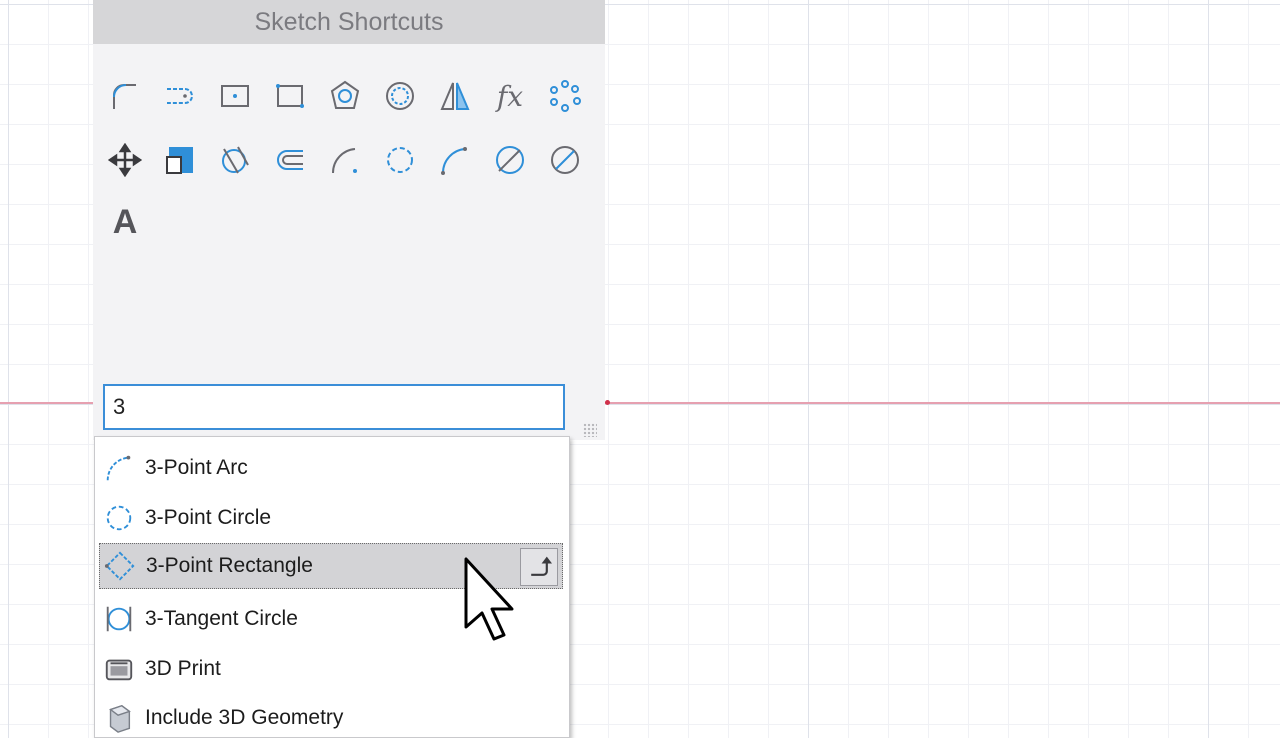 This screenshot has width=1280, height=738. What do you see at coordinates (221, 618) in the screenshot?
I see `list-item-label: 3-Tangent Circle` at bounding box center [221, 618].